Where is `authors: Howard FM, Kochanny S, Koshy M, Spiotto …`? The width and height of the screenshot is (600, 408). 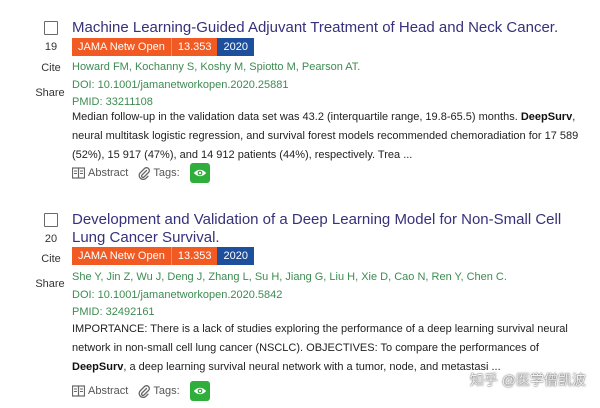 authors: Howard FM, Kochanny S, Koshy M, Spiotto … is located at coordinates (216, 67).